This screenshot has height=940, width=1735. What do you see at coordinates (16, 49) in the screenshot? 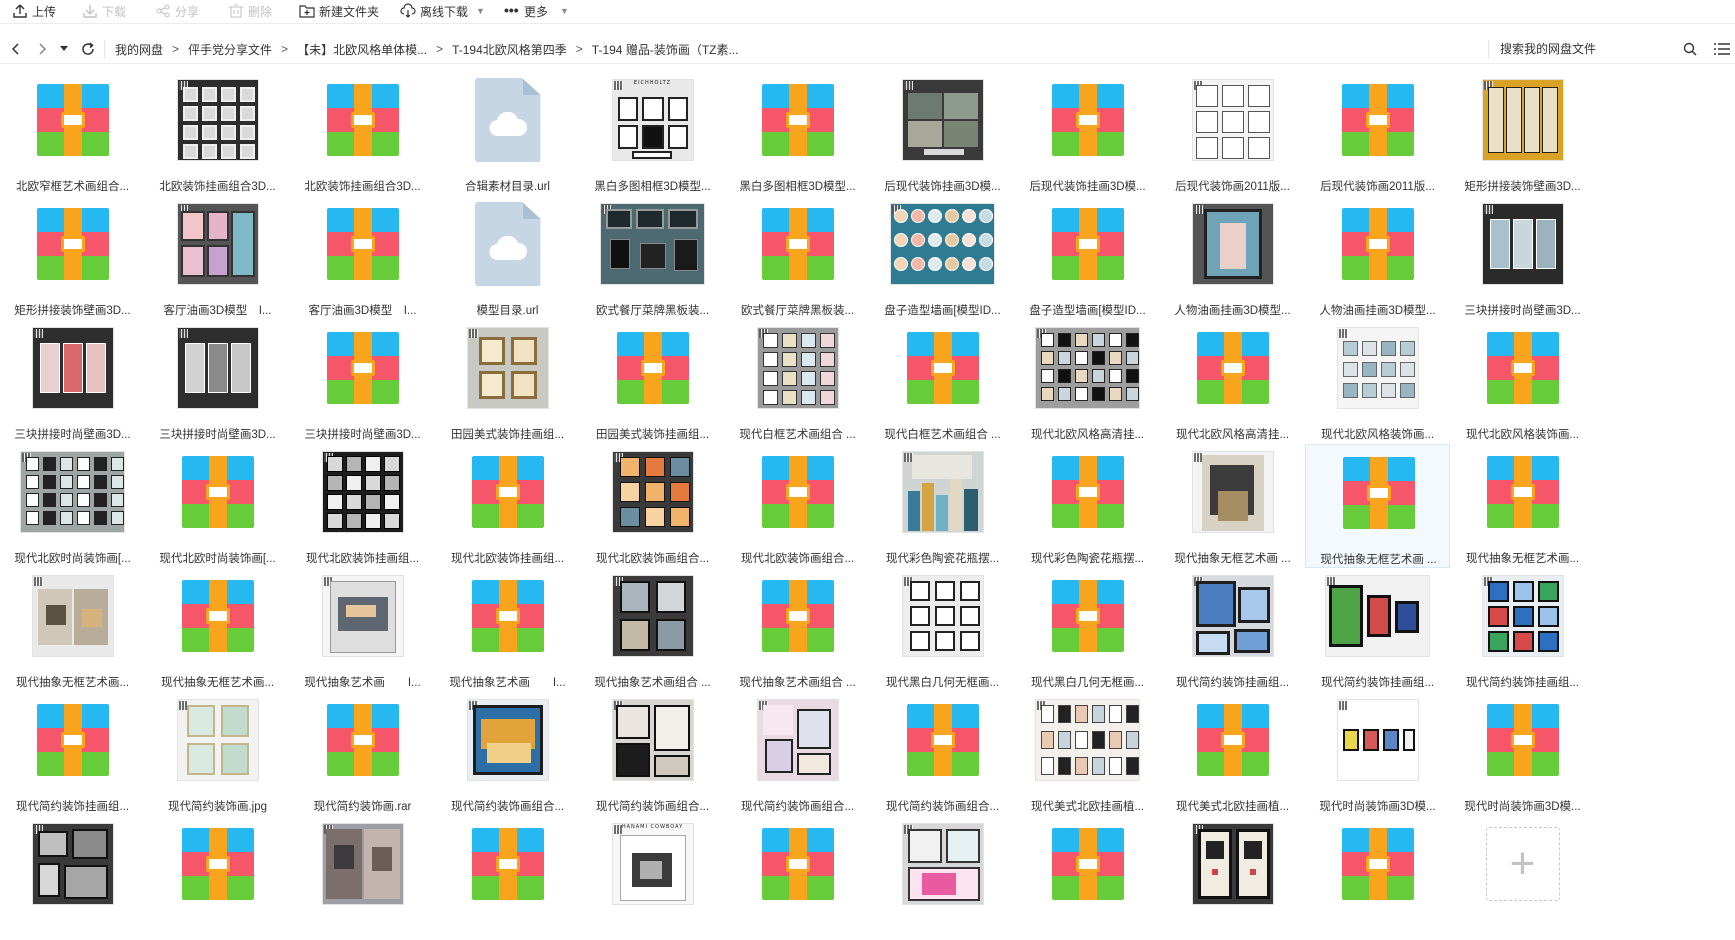
I see `back-icon` at bounding box center [16, 49].